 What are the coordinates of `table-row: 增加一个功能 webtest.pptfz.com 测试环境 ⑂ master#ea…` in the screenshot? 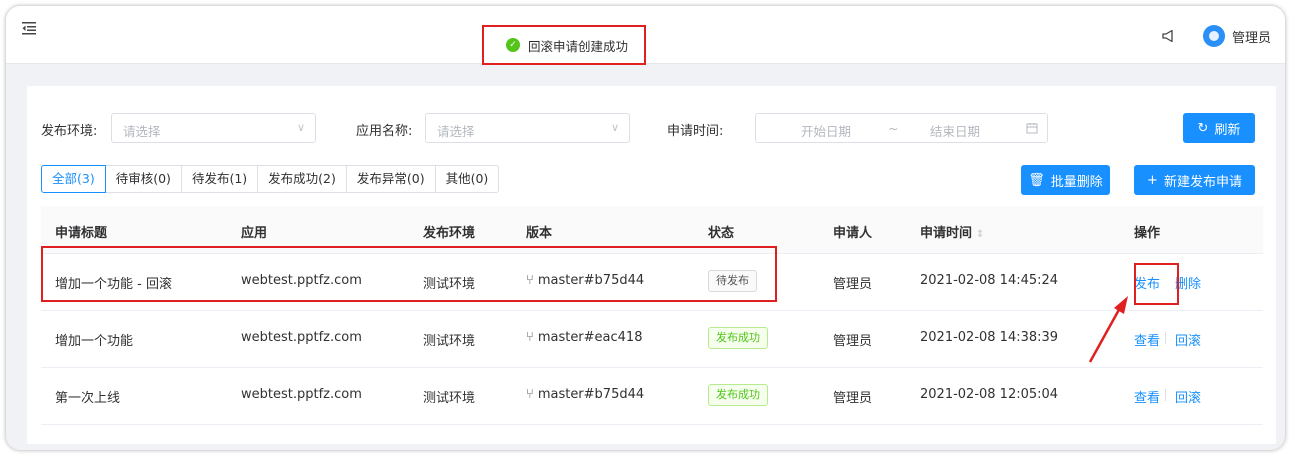 It's located at (652, 339).